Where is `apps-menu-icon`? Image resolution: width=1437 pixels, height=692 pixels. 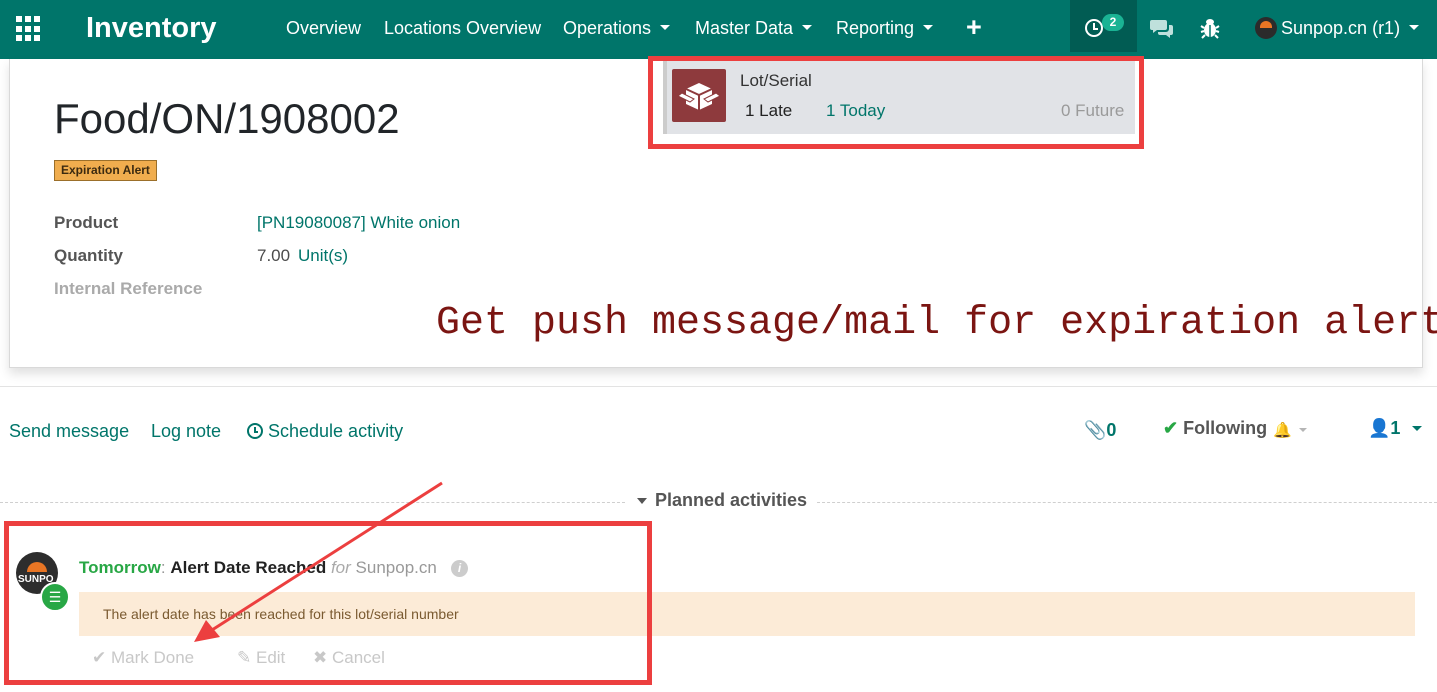
apps-menu-icon is located at coordinates (29, 29).